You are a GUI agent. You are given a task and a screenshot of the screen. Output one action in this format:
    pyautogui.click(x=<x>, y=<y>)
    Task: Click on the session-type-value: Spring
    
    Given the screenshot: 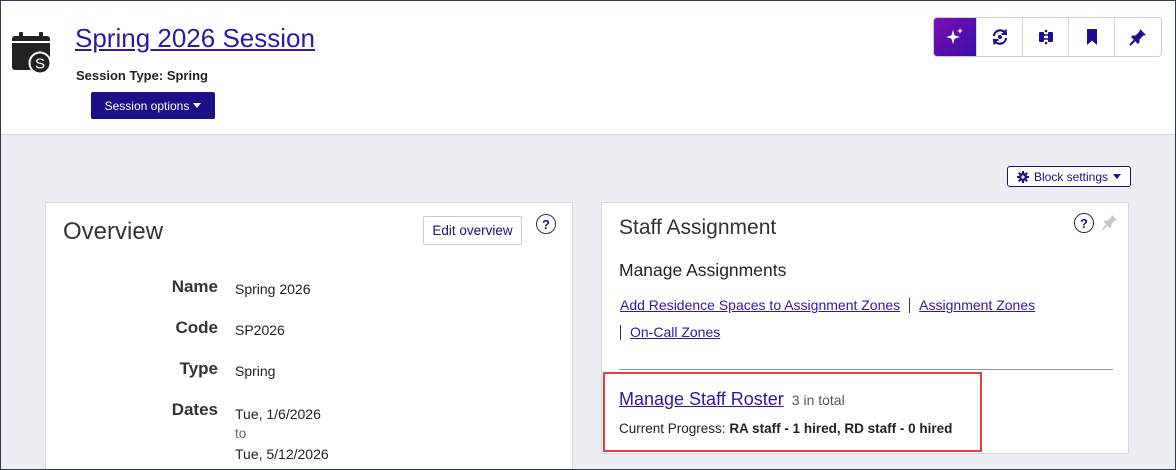 What is the action you would take?
    pyautogui.click(x=187, y=75)
    